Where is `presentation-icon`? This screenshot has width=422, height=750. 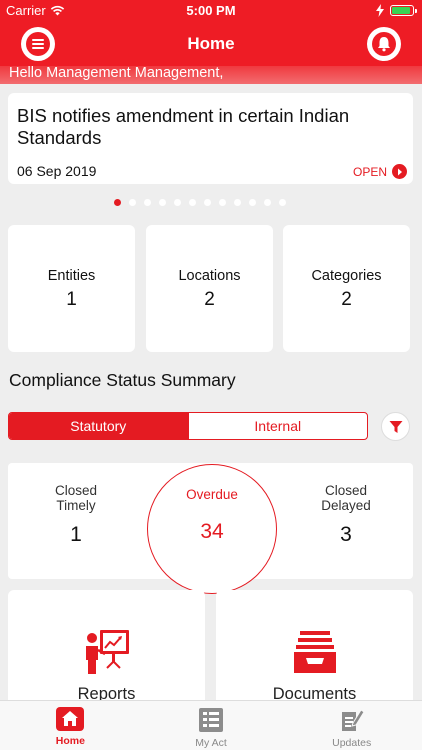
presentation-icon is located at coordinates (107, 652).